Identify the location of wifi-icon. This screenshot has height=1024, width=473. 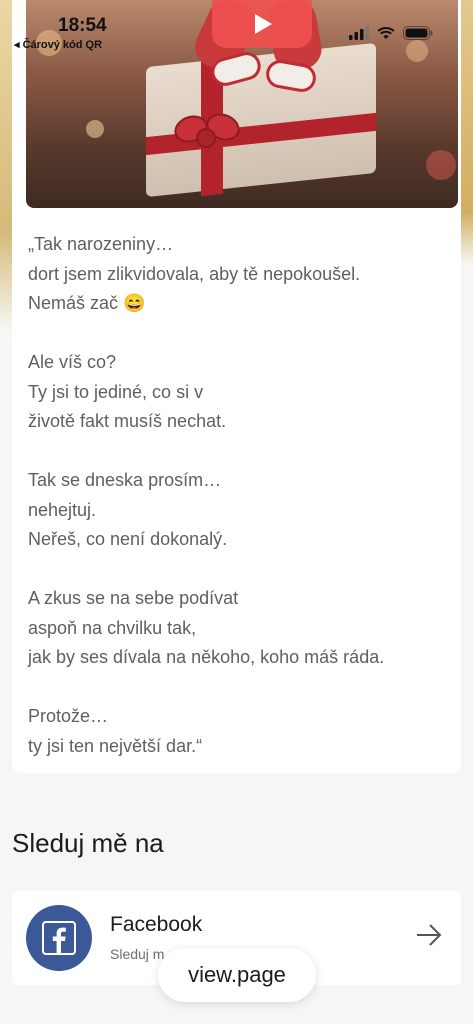
(386, 33).